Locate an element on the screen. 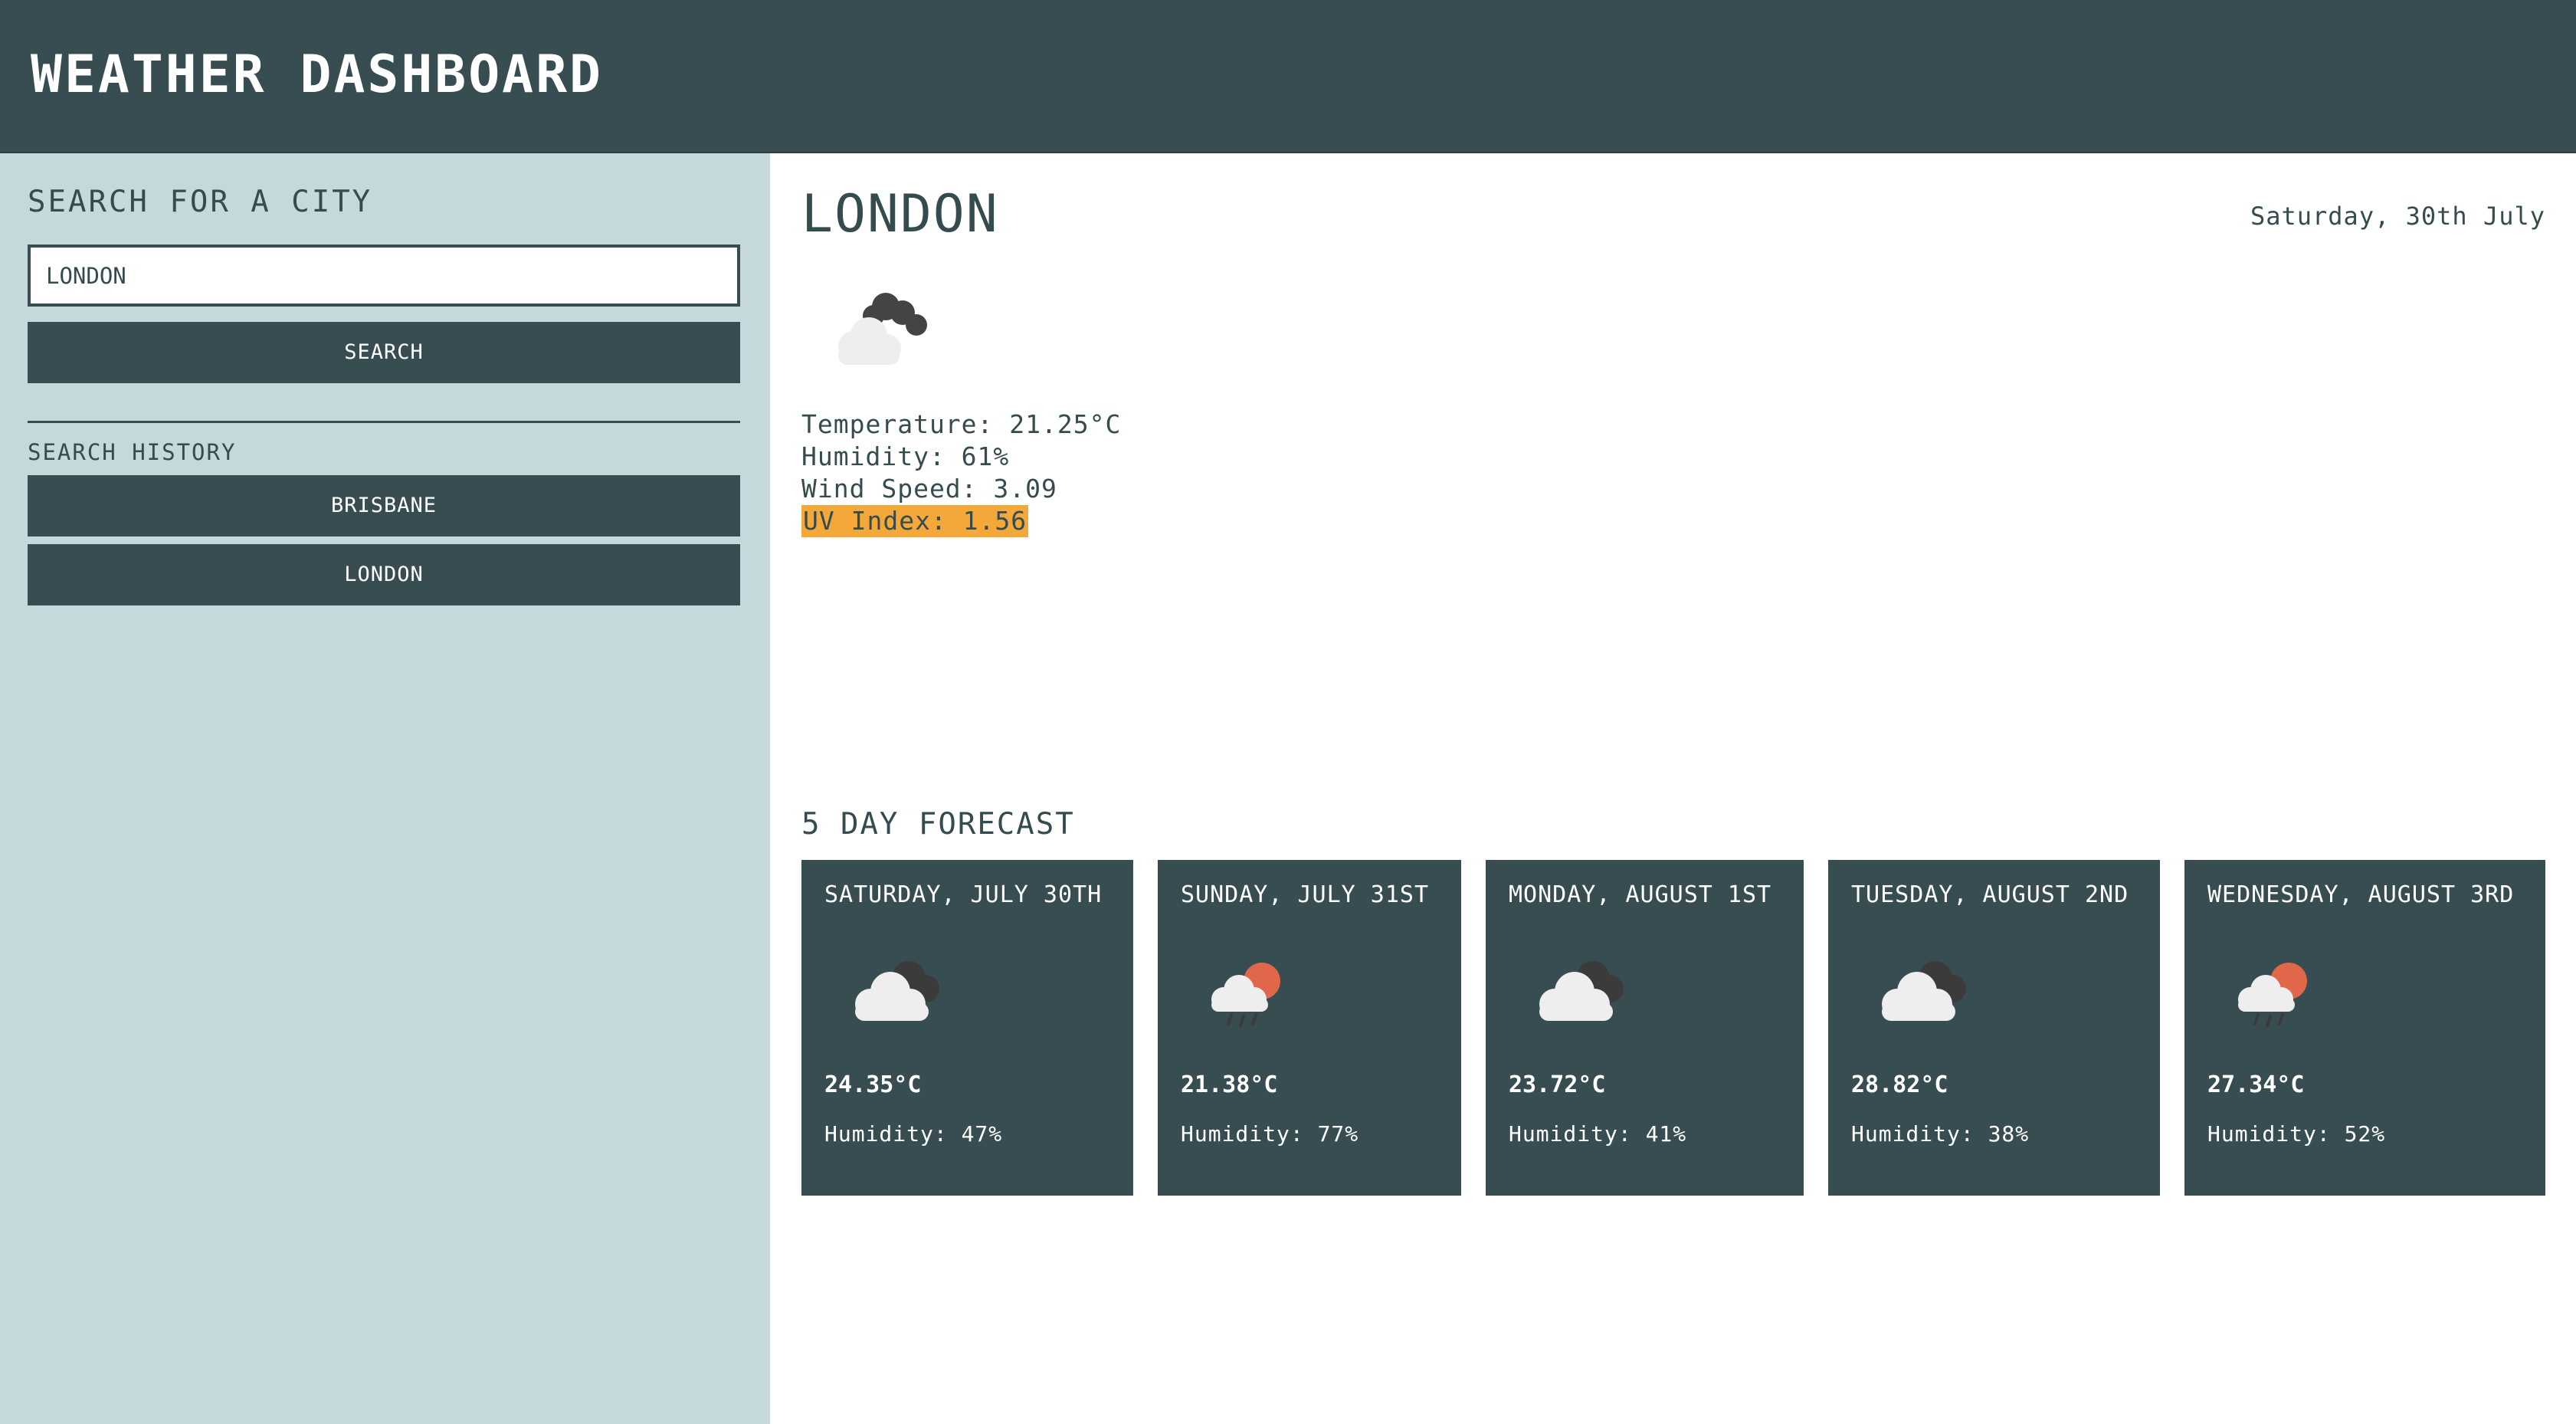 The width and height of the screenshot is (2576, 1424). forecast-temperature: 27.34°C is located at coordinates (2256, 1084).